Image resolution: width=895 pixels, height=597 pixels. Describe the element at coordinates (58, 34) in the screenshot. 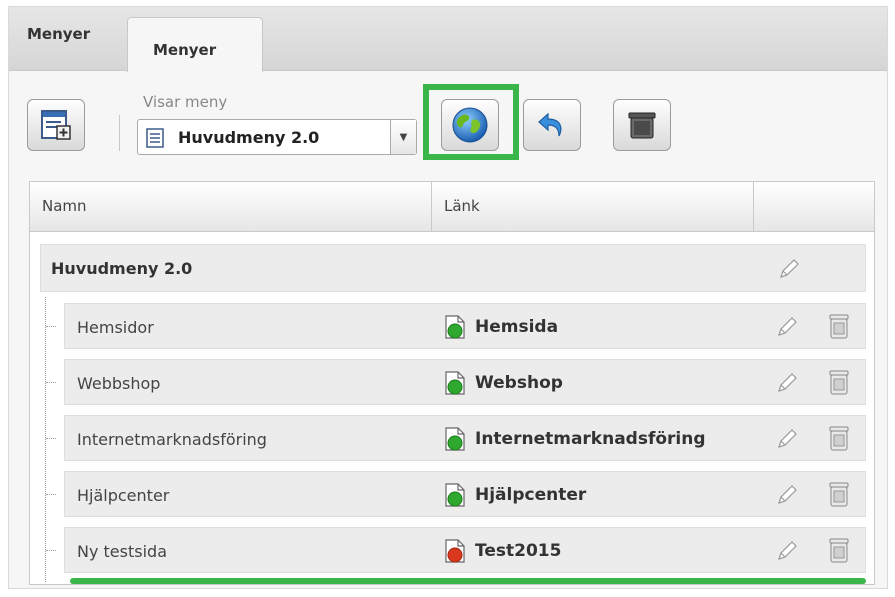

I see `tab-menyer-header: Menyer` at that location.